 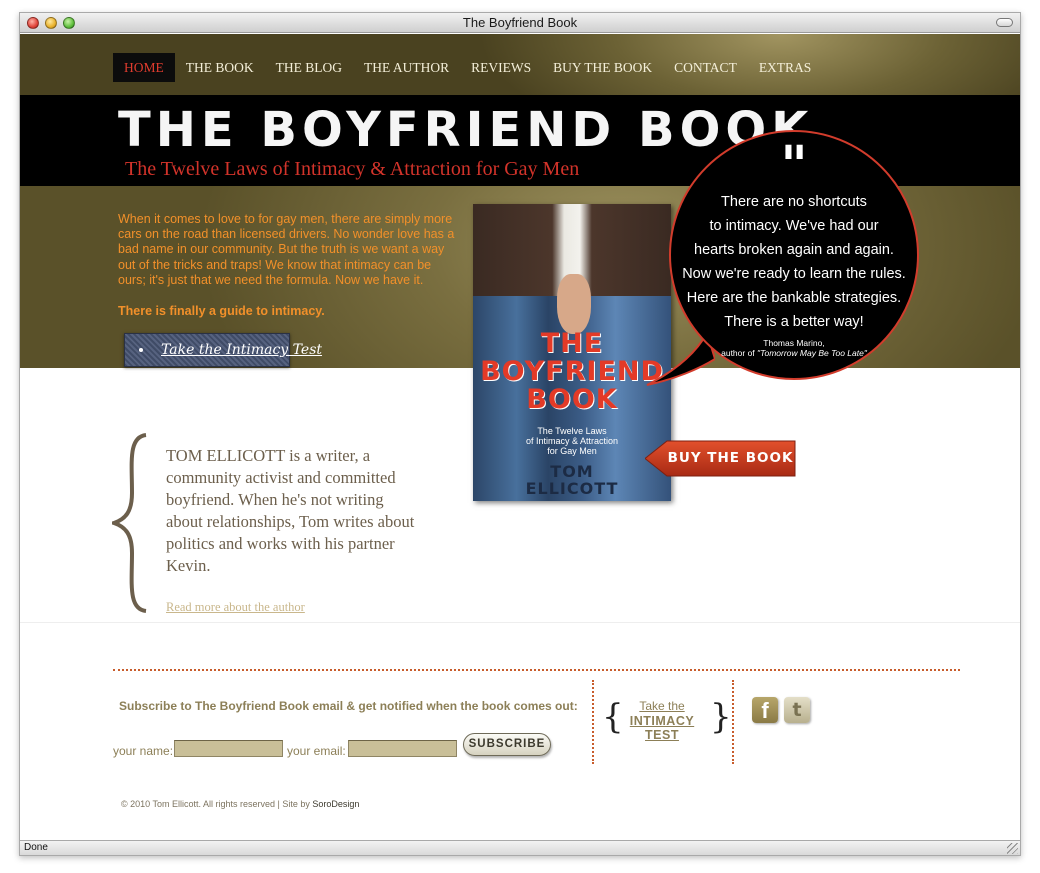 What do you see at coordinates (662, 728) in the screenshot?
I see `footer-intimacy-test-link: INTIMACY TEST` at bounding box center [662, 728].